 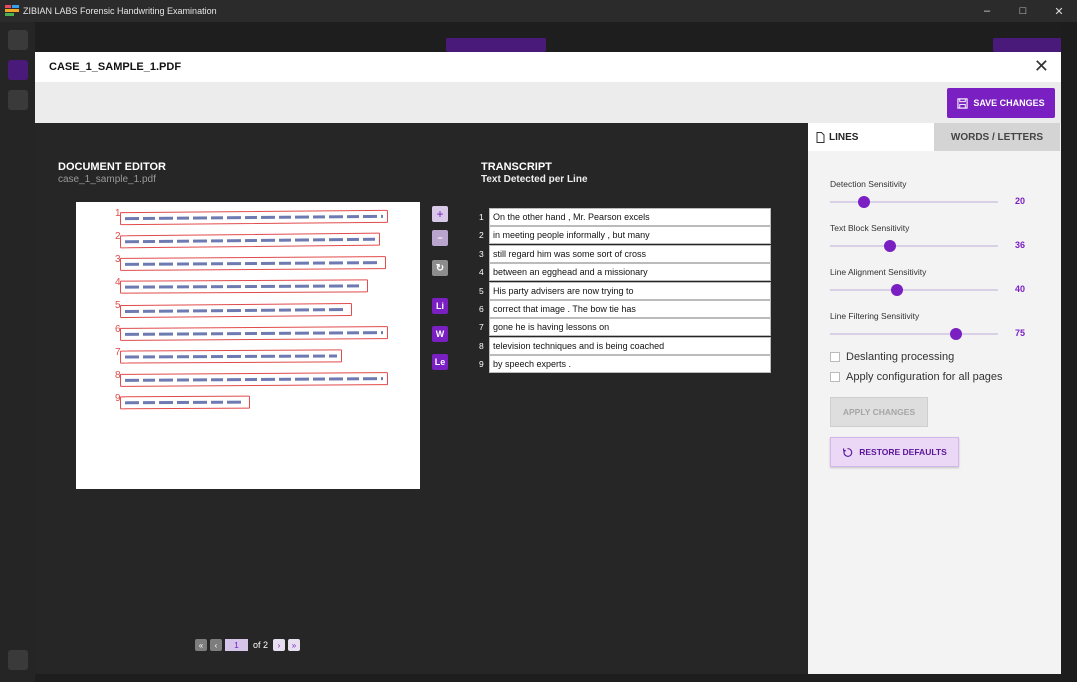 What do you see at coordinates (835, 357) in the screenshot?
I see `deslanting-checkbox` at bounding box center [835, 357].